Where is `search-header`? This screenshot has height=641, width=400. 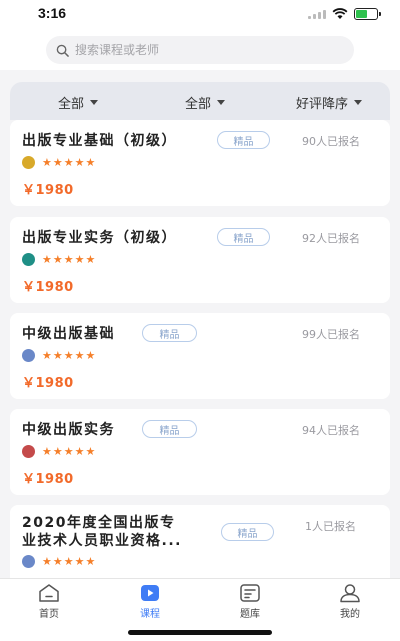
search-header is located at coordinates (200, 50).